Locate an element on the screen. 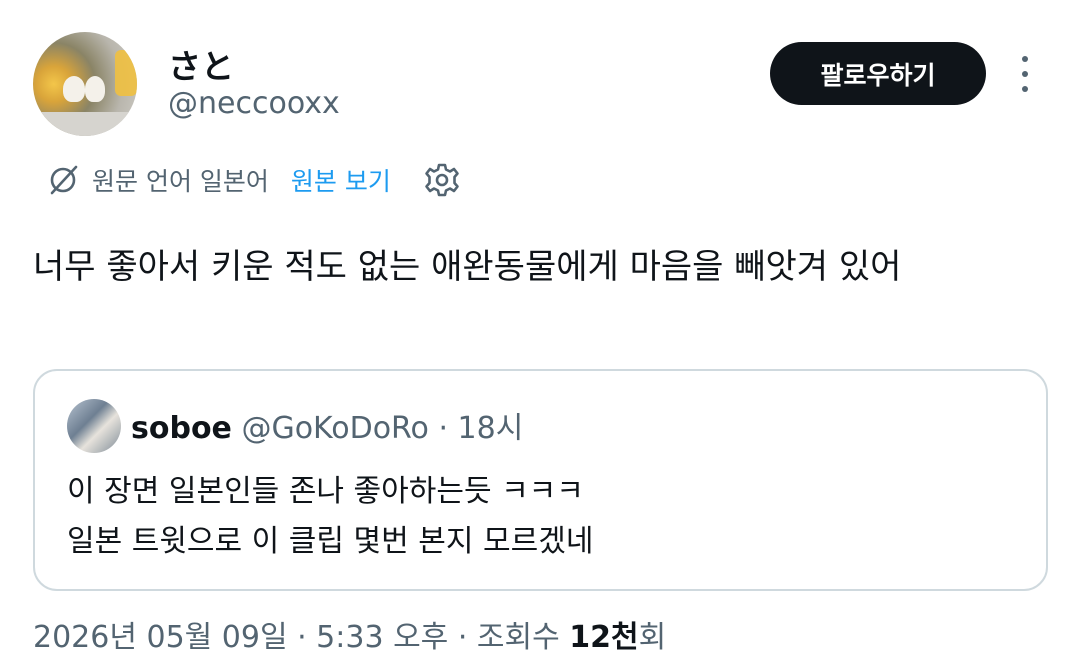  author-display-name: さと is located at coordinates (201, 64).